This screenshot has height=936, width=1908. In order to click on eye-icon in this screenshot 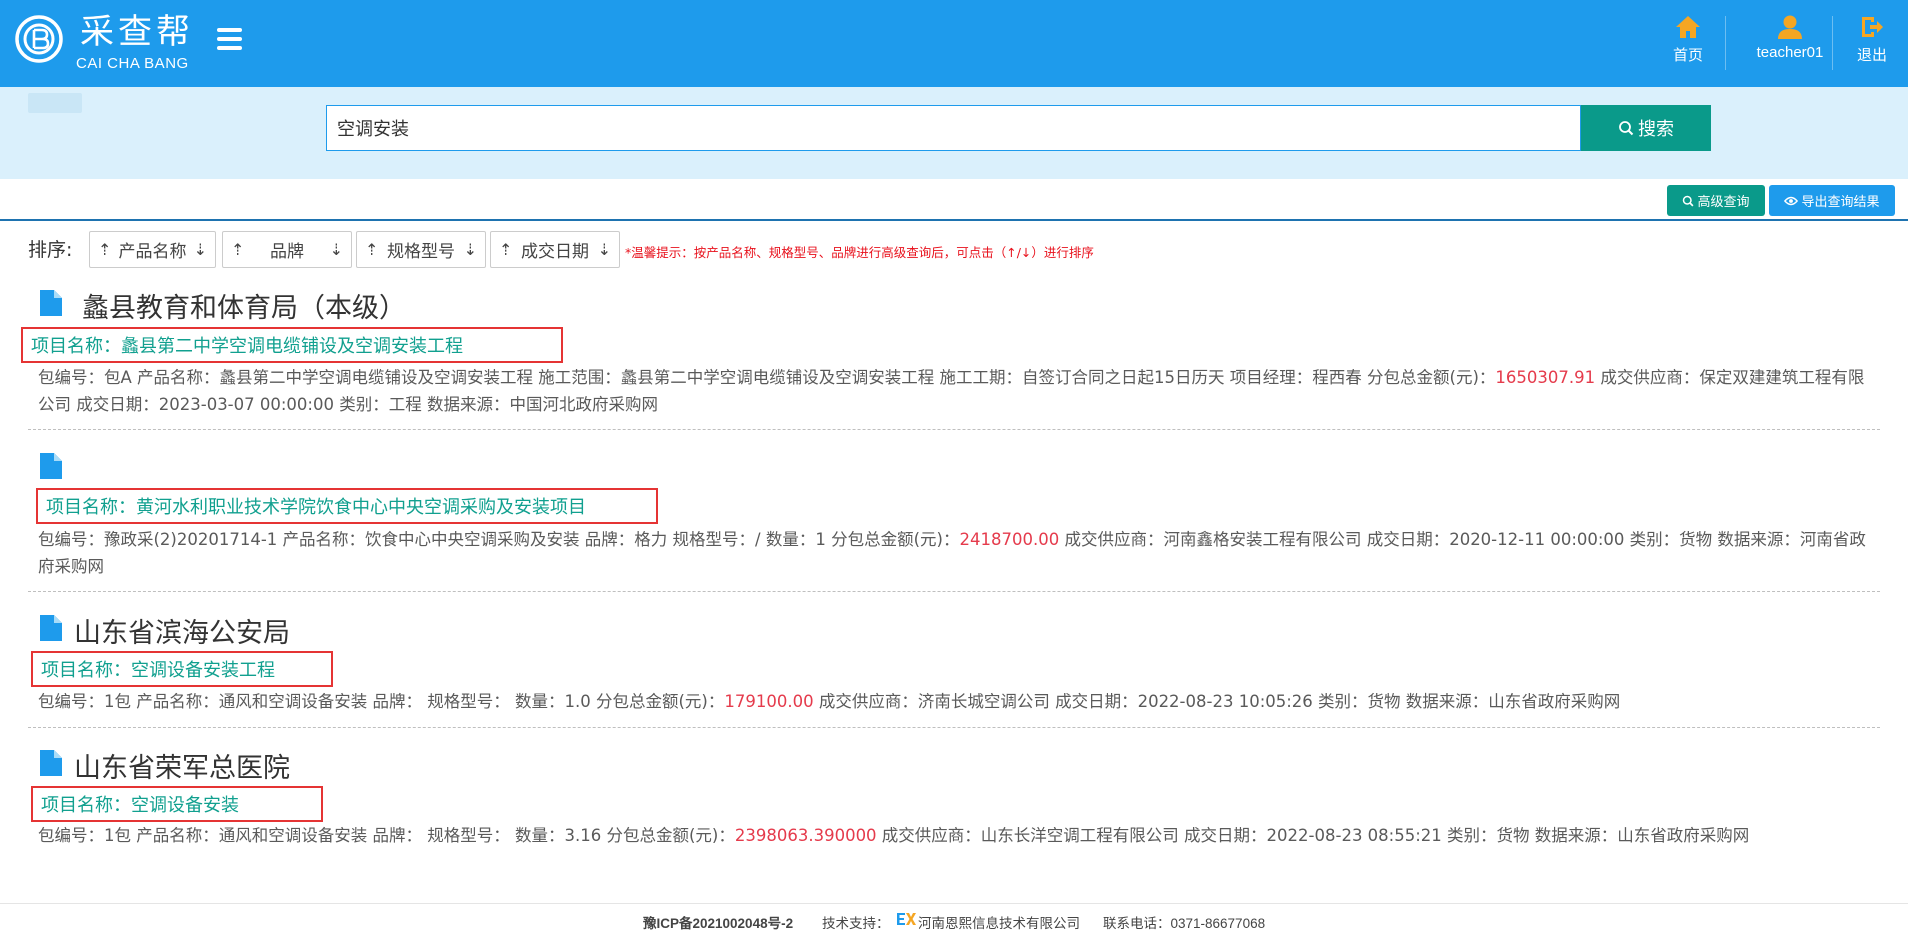, I will do `click(1791, 200)`.